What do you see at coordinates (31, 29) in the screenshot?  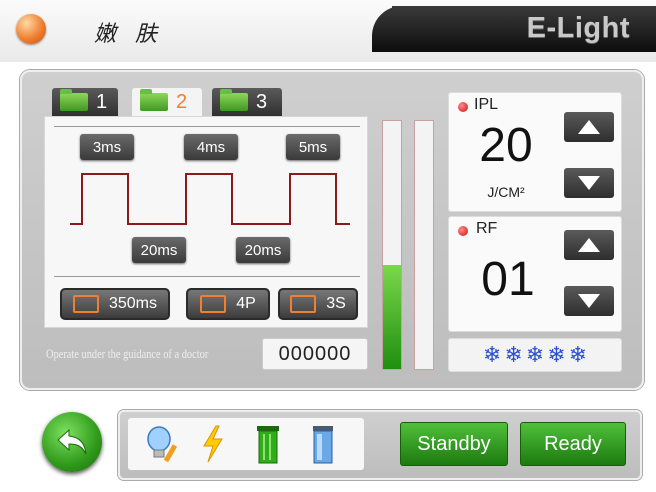 I see `app-logo-icon` at bounding box center [31, 29].